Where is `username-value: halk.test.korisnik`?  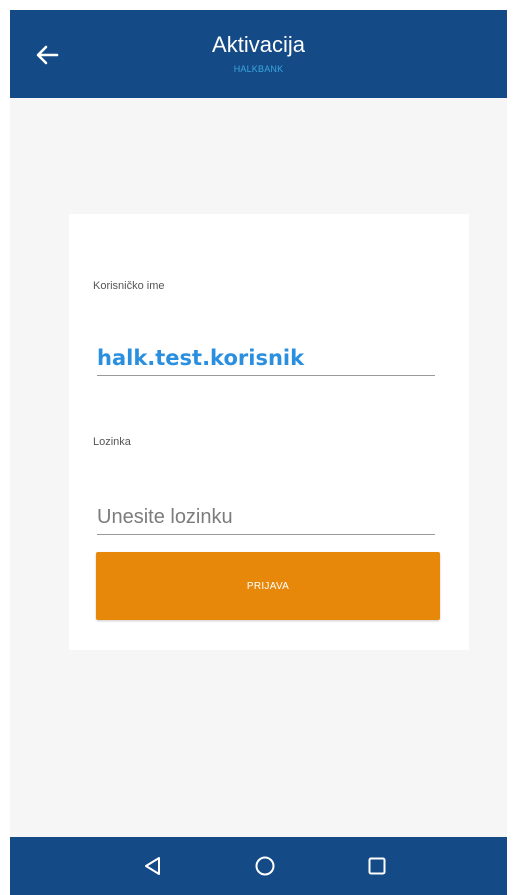 username-value: halk.test.korisnik is located at coordinates (201, 358).